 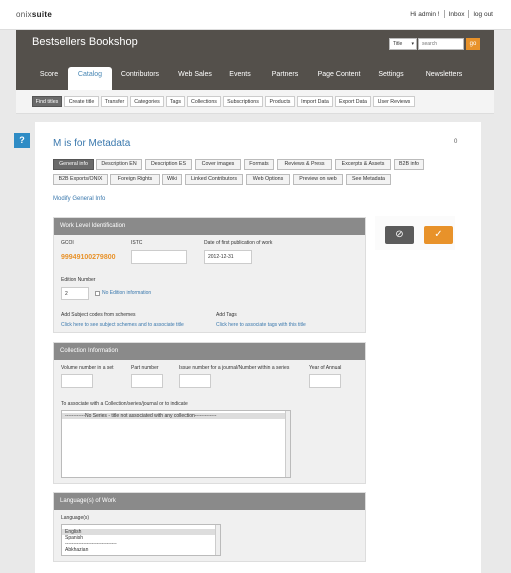 What do you see at coordinates (140, 78) in the screenshot?
I see `nav-contributors: Contributors` at bounding box center [140, 78].